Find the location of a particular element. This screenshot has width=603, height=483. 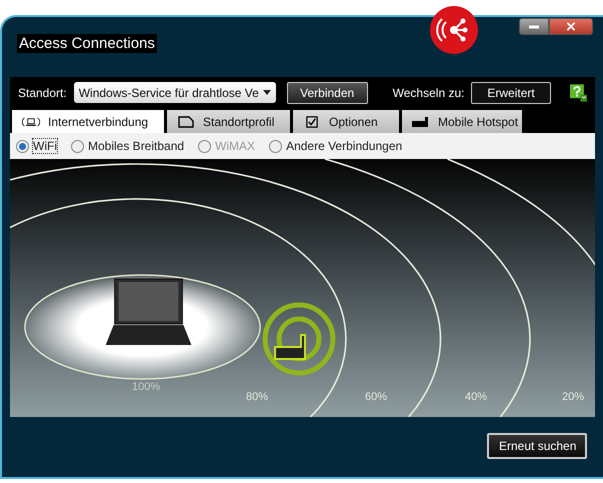

ring-label: 40% is located at coordinates (476, 397).